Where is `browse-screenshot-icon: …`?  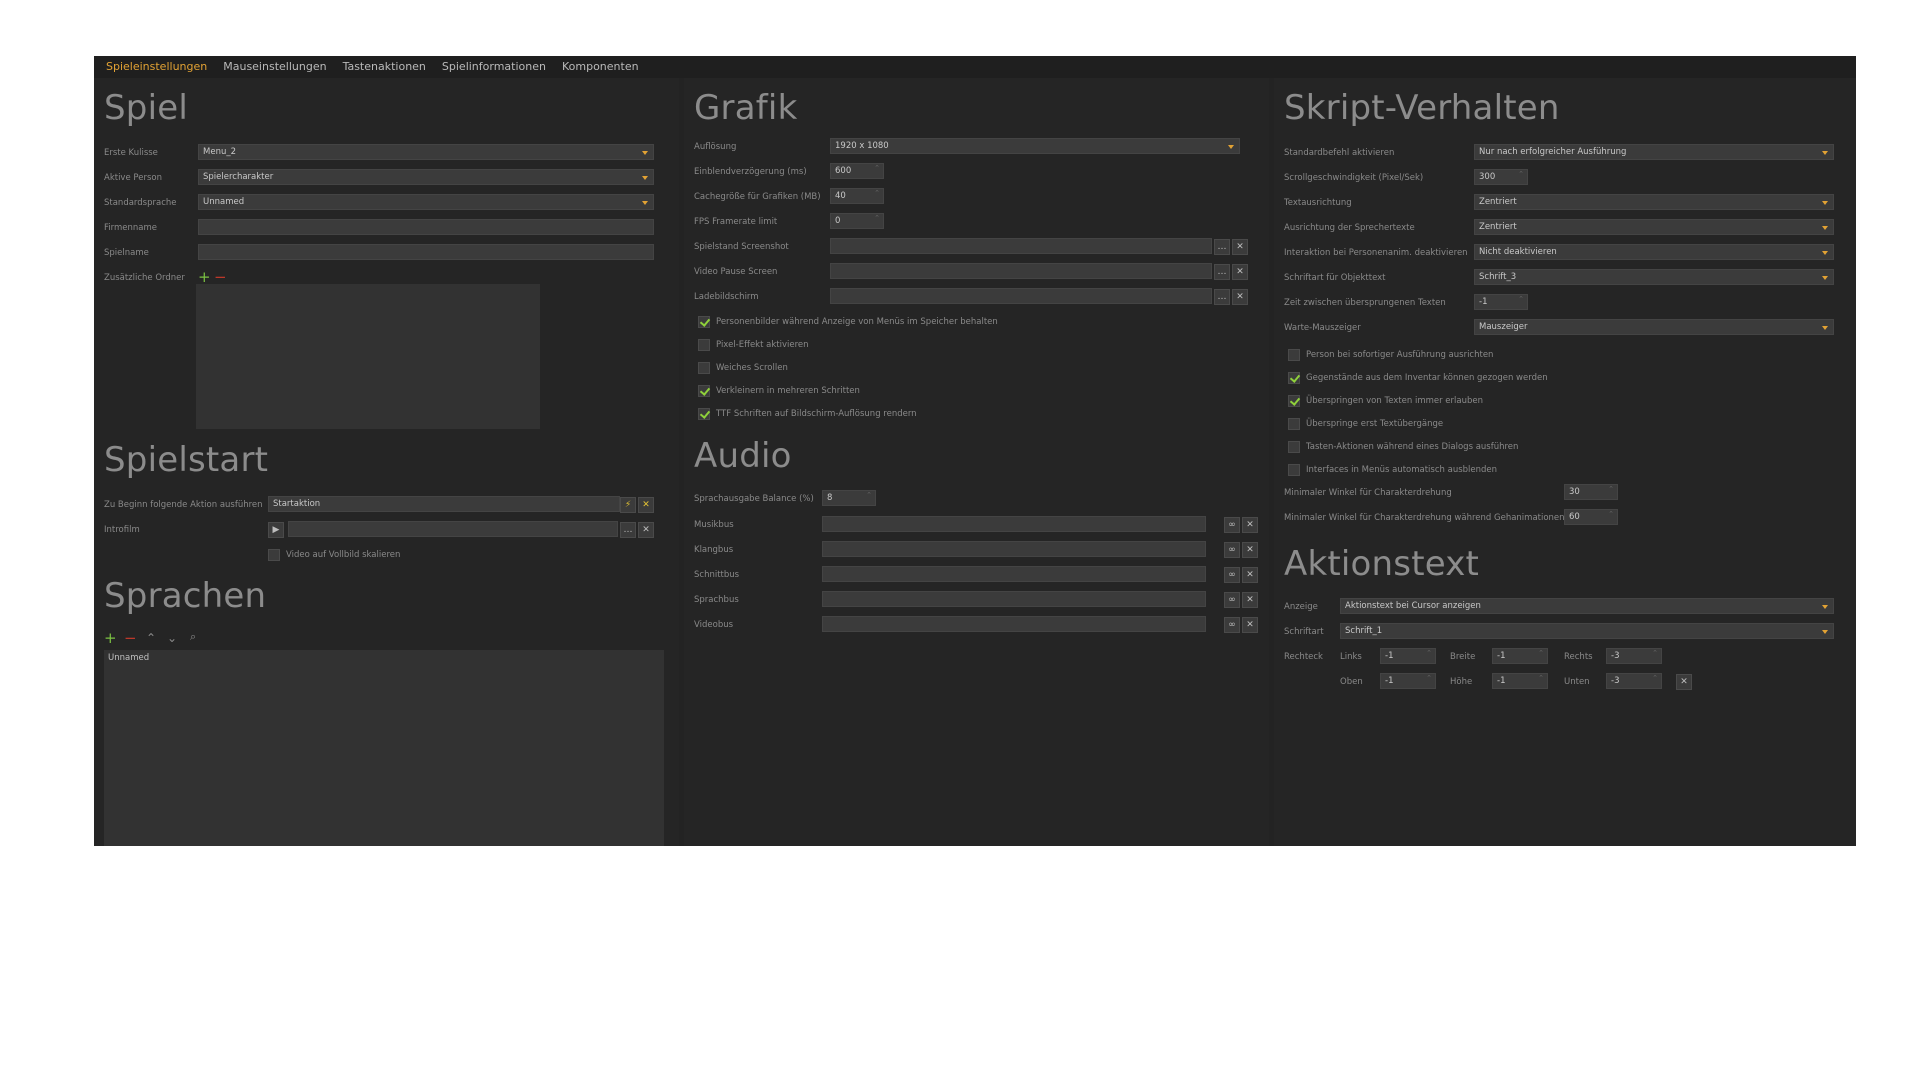 browse-screenshot-icon: … is located at coordinates (1222, 247).